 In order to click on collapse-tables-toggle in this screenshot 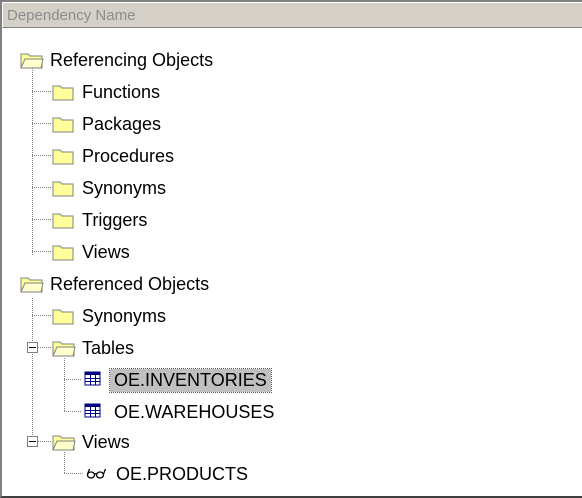, I will do `click(32, 347)`.